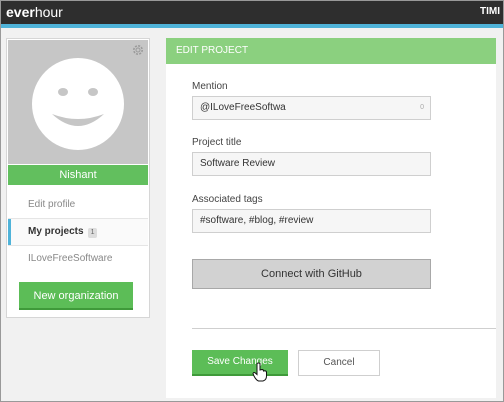 The height and width of the screenshot is (402, 504). Describe the element at coordinates (311, 274) in the screenshot. I see `connect-github-button: Connect with GitHub` at that location.